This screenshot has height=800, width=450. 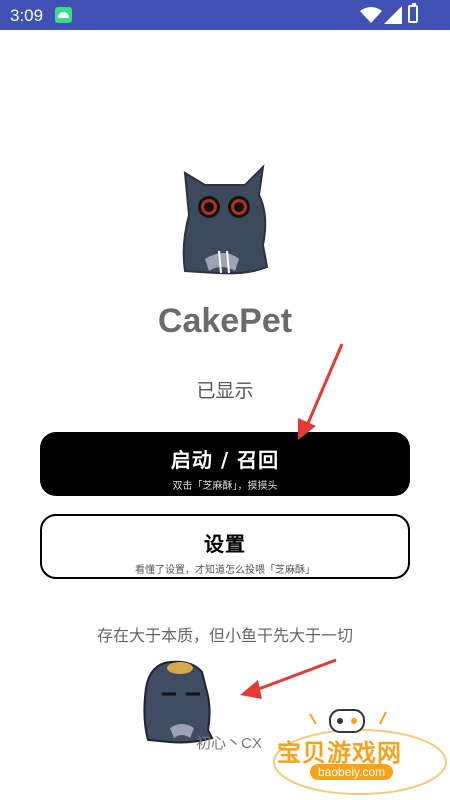 I want to click on watermark-url: baobeiy.com, so click(x=352, y=772).